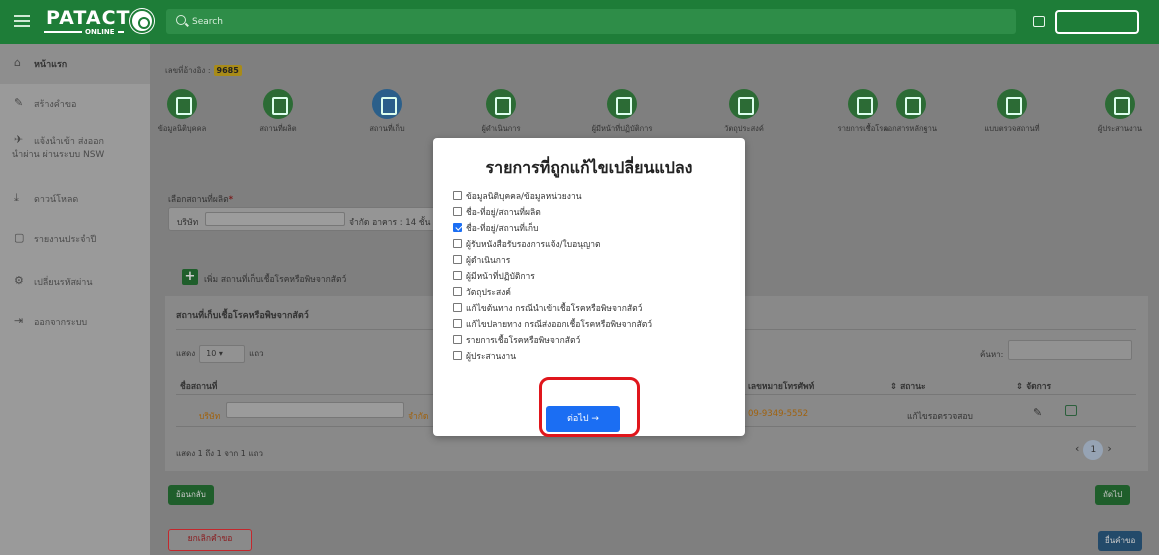 The image size is (1159, 555). Describe the element at coordinates (542, 21) in the screenshot. I see `search-input` at that location.